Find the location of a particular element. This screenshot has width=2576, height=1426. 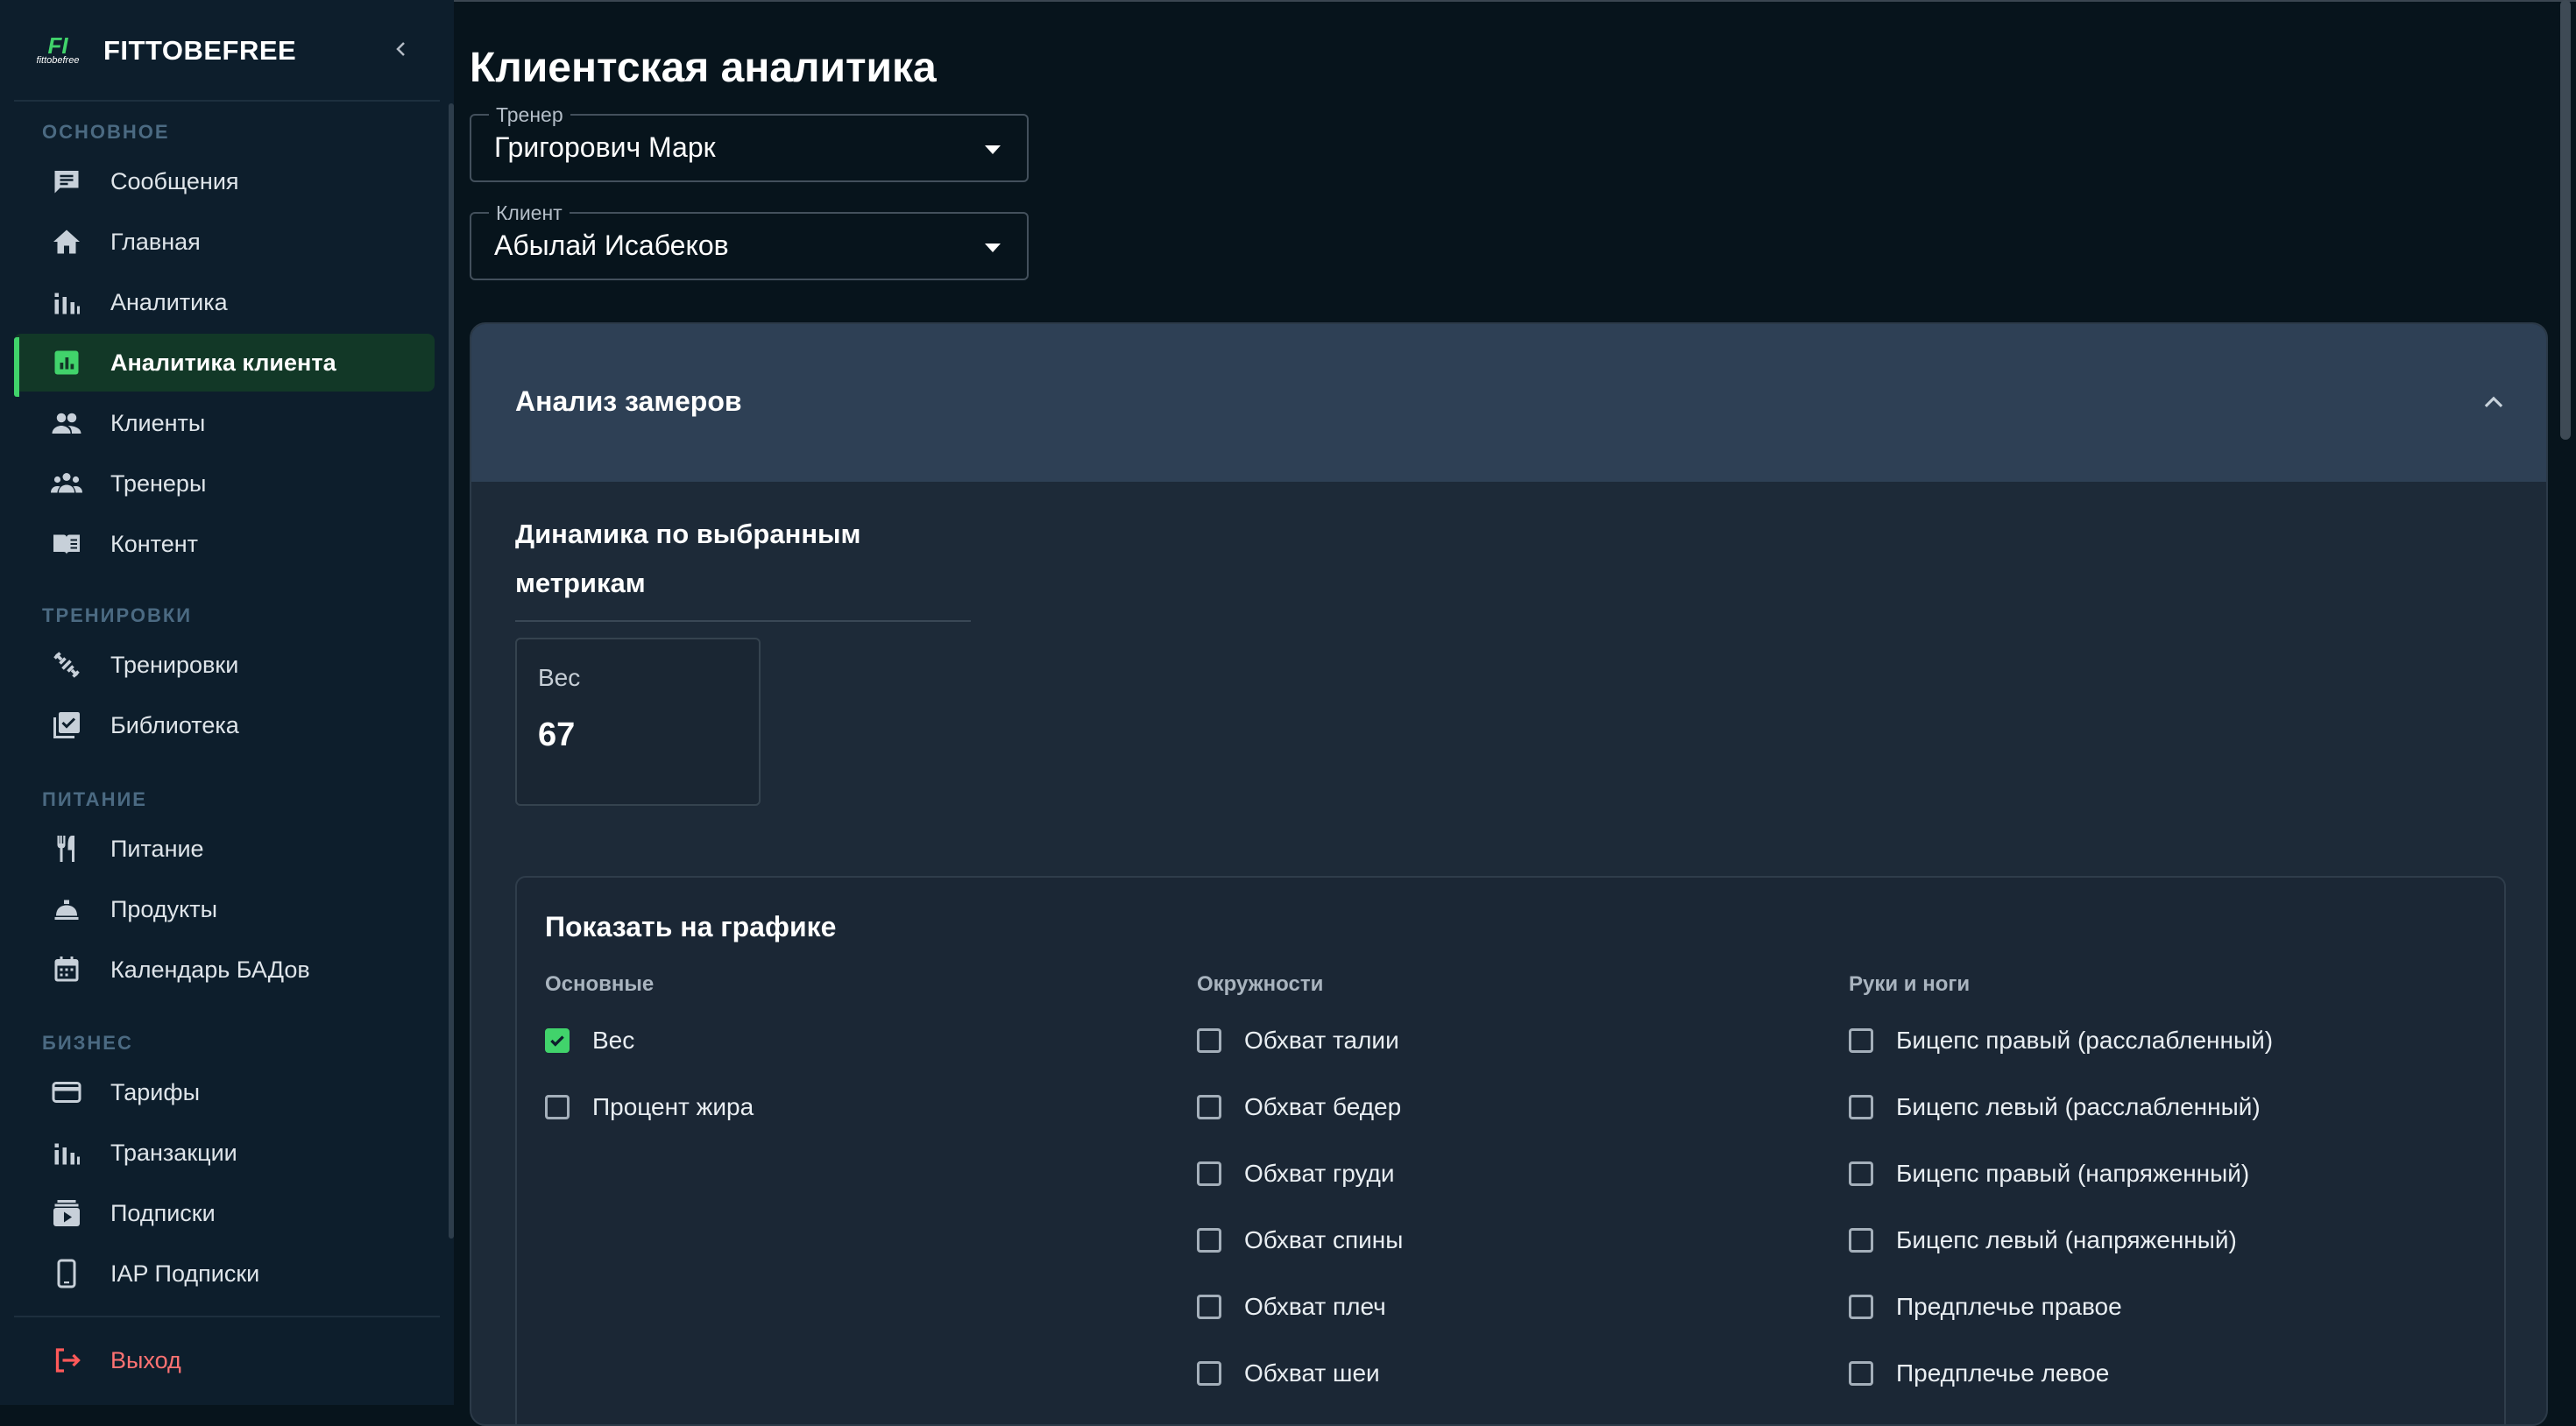

dumbbell-icon is located at coordinates (66, 664).